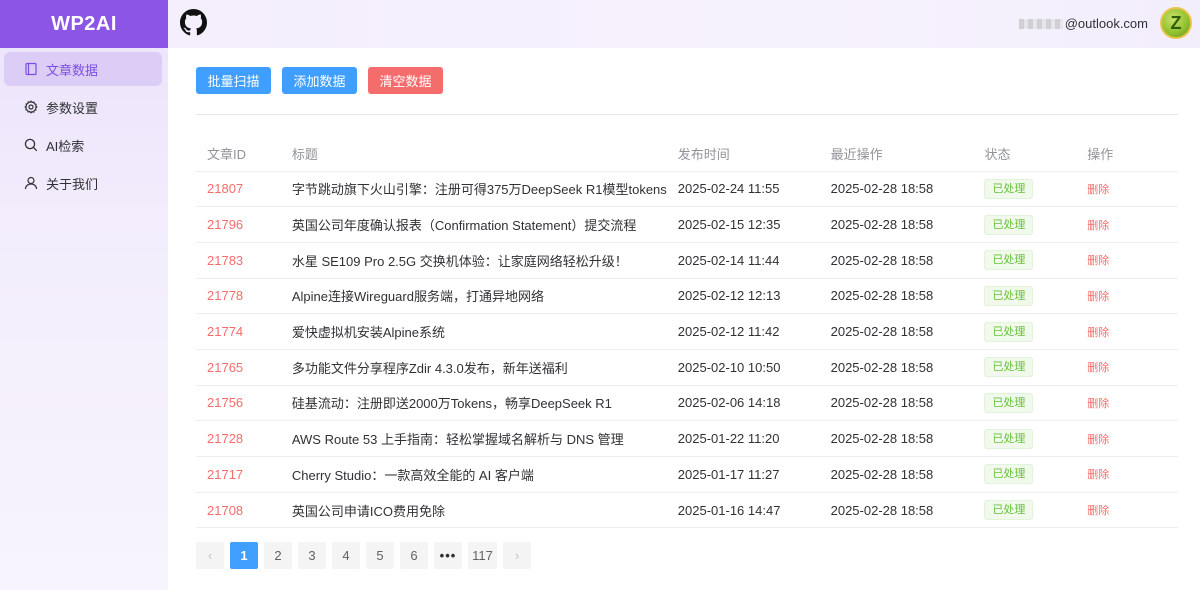  What do you see at coordinates (238, 510) in the screenshot?
I see `article-id: 21708` at bounding box center [238, 510].